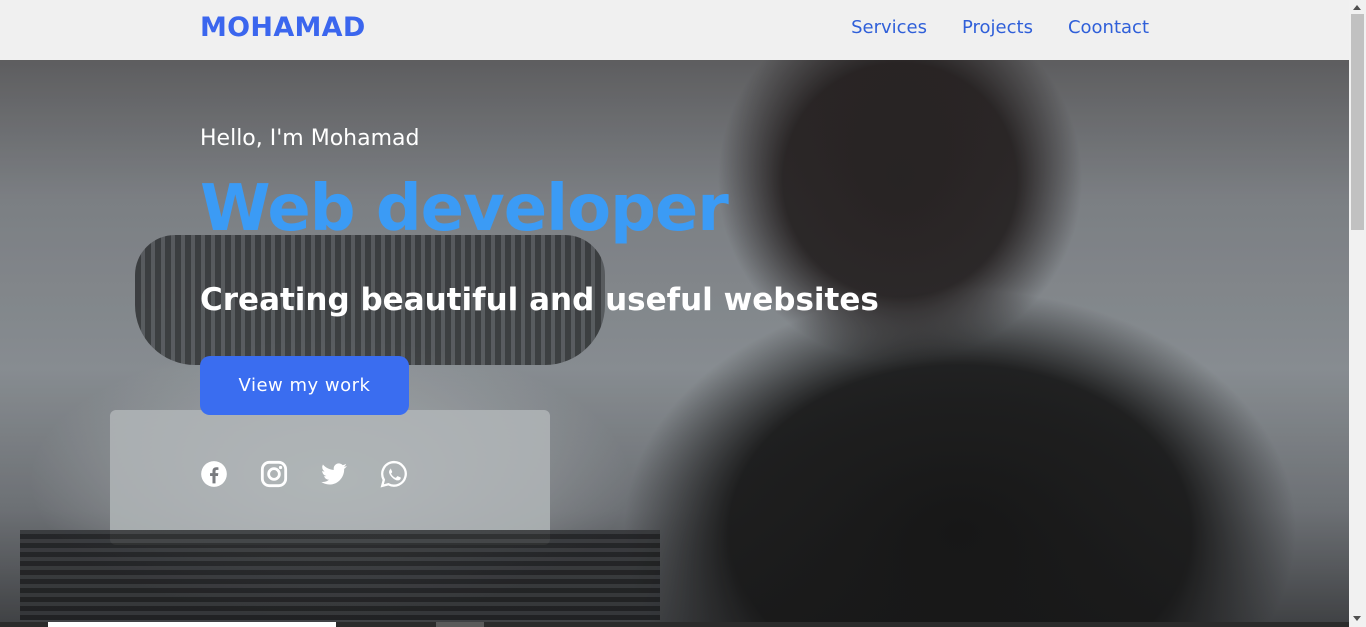  Describe the element at coordinates (394, 474) in the screenshot. I see `whatsapp-icon` at that location.